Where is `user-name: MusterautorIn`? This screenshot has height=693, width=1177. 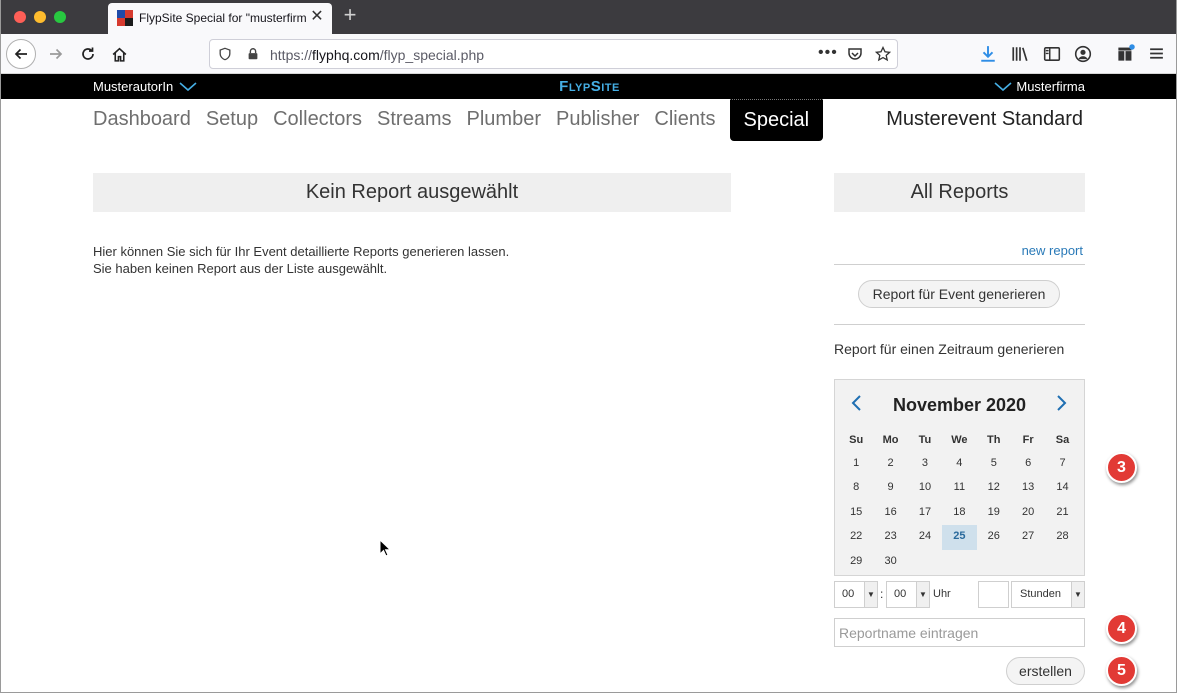
user-name: MusterautorIn is located at coordinates (133, 86).